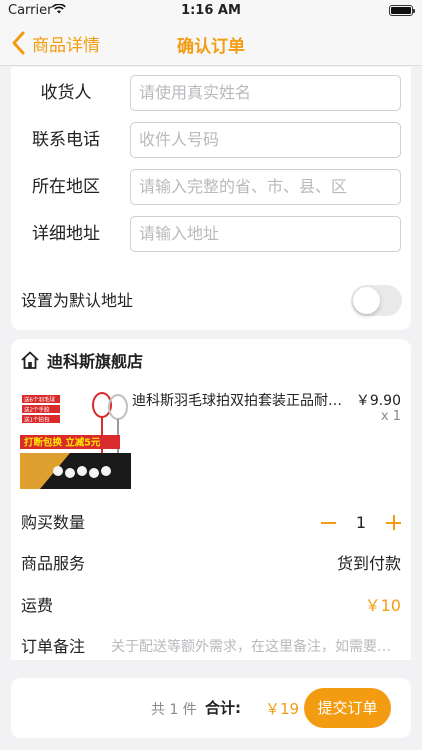 The image size is (422, 750). What do you see at coordinates (328, 523) in the screenshot?
I see `minus-icon` at bounding box center [328, 523].